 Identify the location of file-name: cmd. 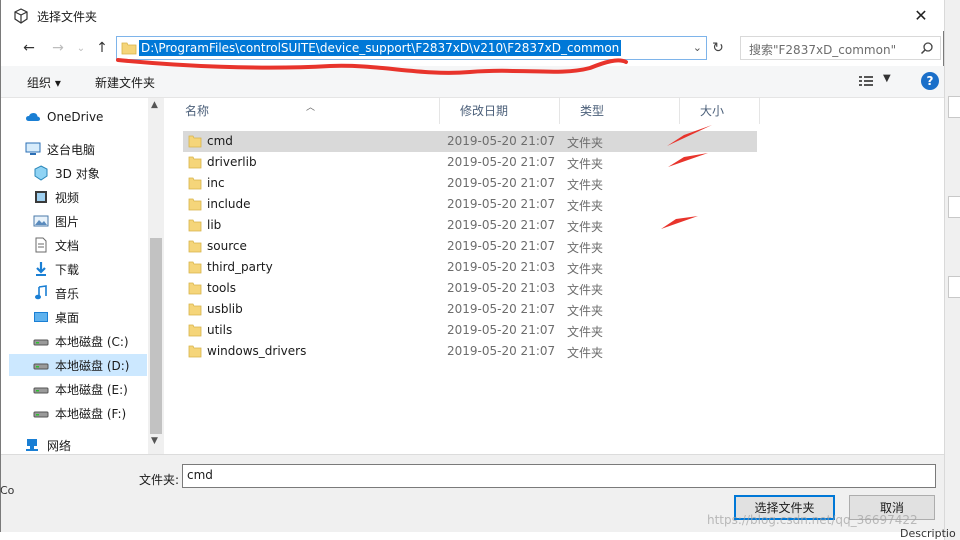
(220, 141).